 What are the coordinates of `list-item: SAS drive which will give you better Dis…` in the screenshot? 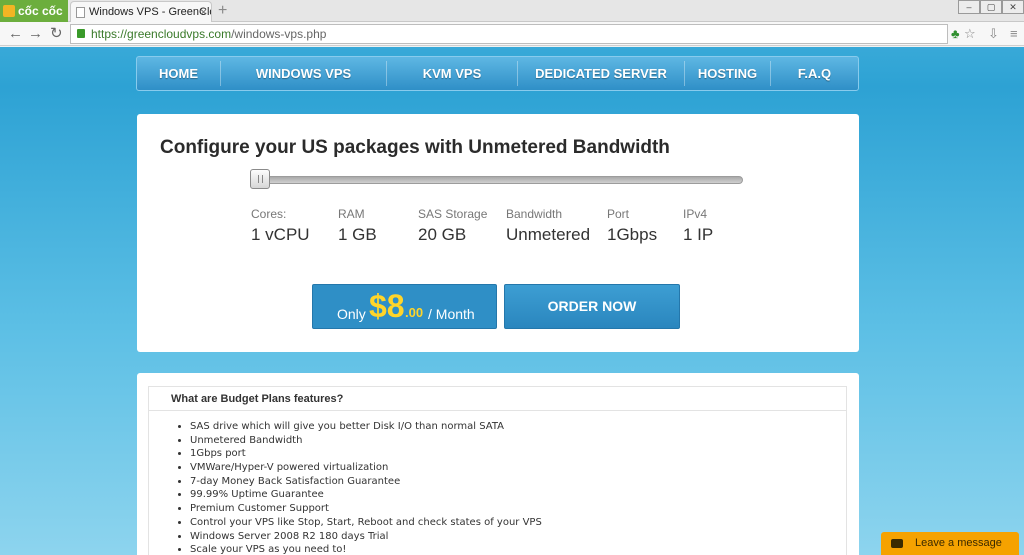 It's located at (366, 427).